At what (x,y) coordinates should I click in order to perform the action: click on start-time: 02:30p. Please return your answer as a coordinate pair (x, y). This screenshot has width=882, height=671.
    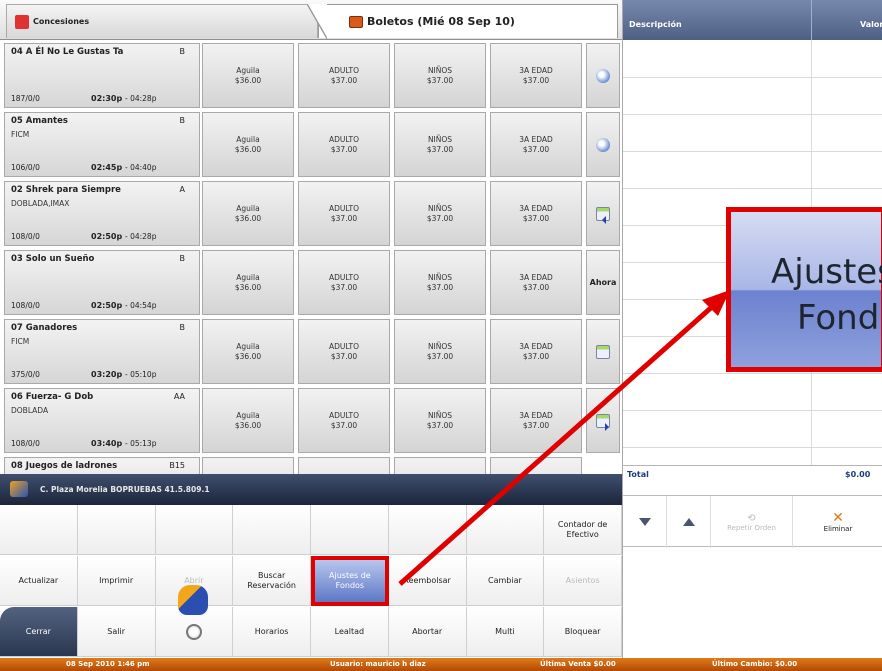
    Looking at the image, I should click on (107, 98).